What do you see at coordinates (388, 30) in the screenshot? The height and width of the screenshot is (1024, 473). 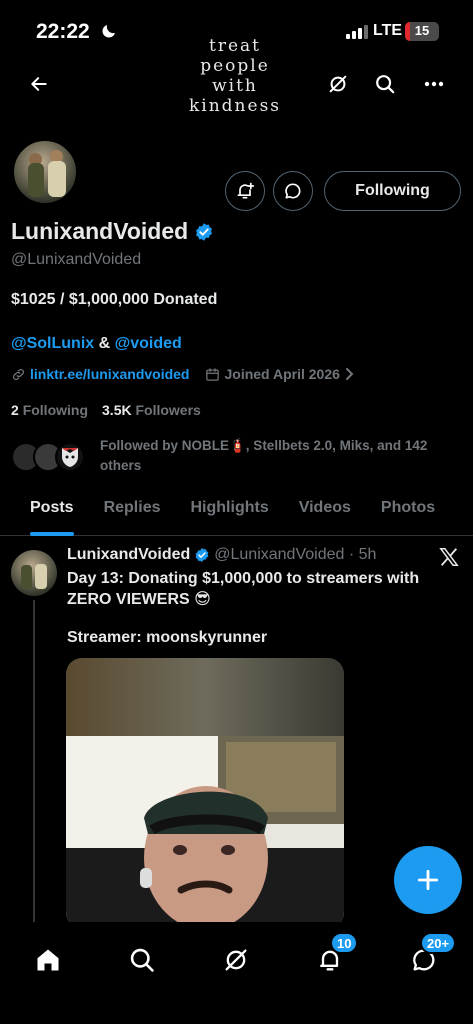 I see `network-type: LTE` at bounding box center [388, 30].